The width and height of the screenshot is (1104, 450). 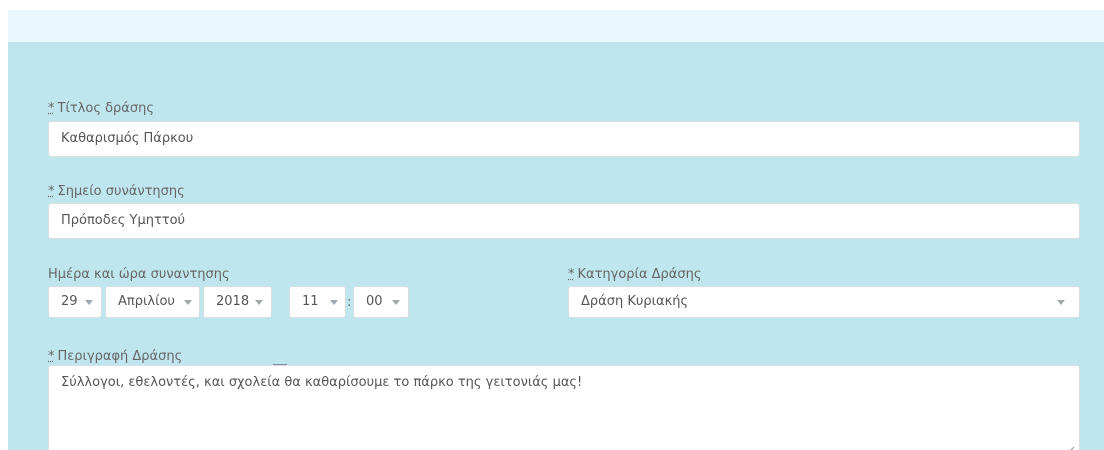 I want to click on day-select: 29, so click(x=75, y=302).